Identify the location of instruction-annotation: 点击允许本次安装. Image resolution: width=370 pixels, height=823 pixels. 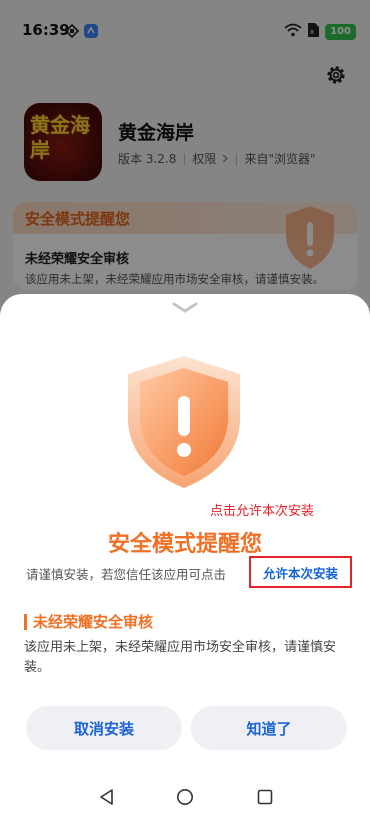
(262, 511).